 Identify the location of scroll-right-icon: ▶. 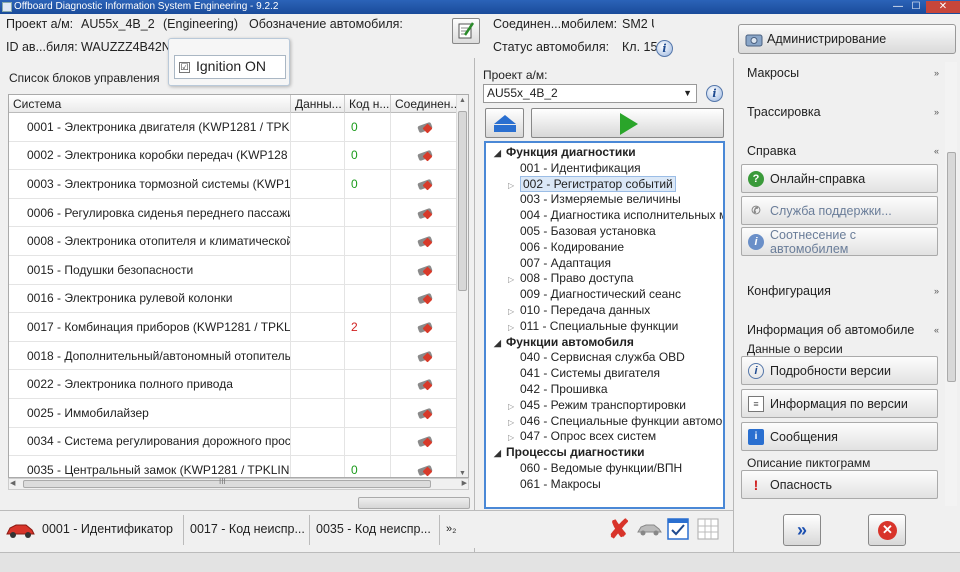
(464, 483).